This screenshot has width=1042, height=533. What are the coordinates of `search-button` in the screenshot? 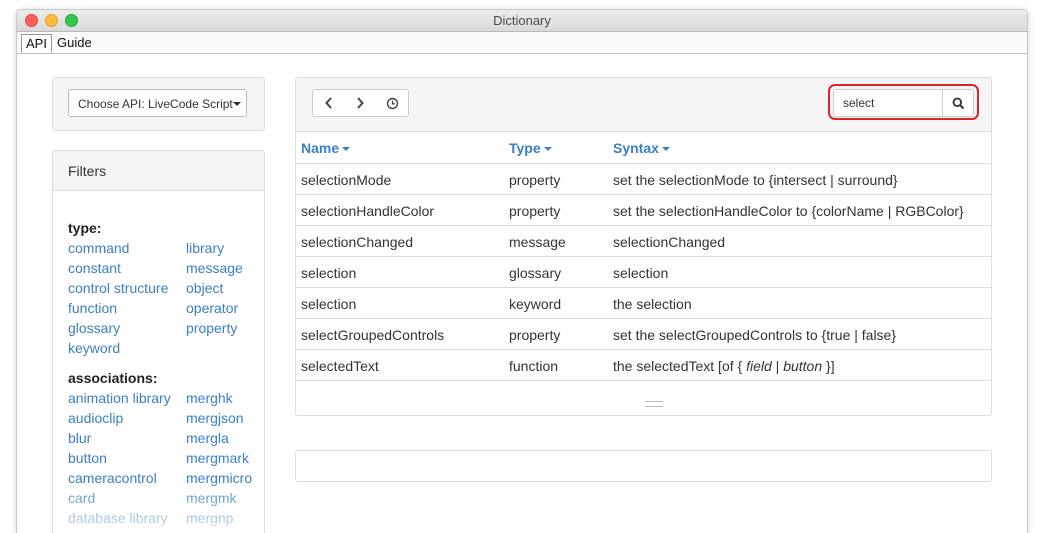 It's located at (958, 103).